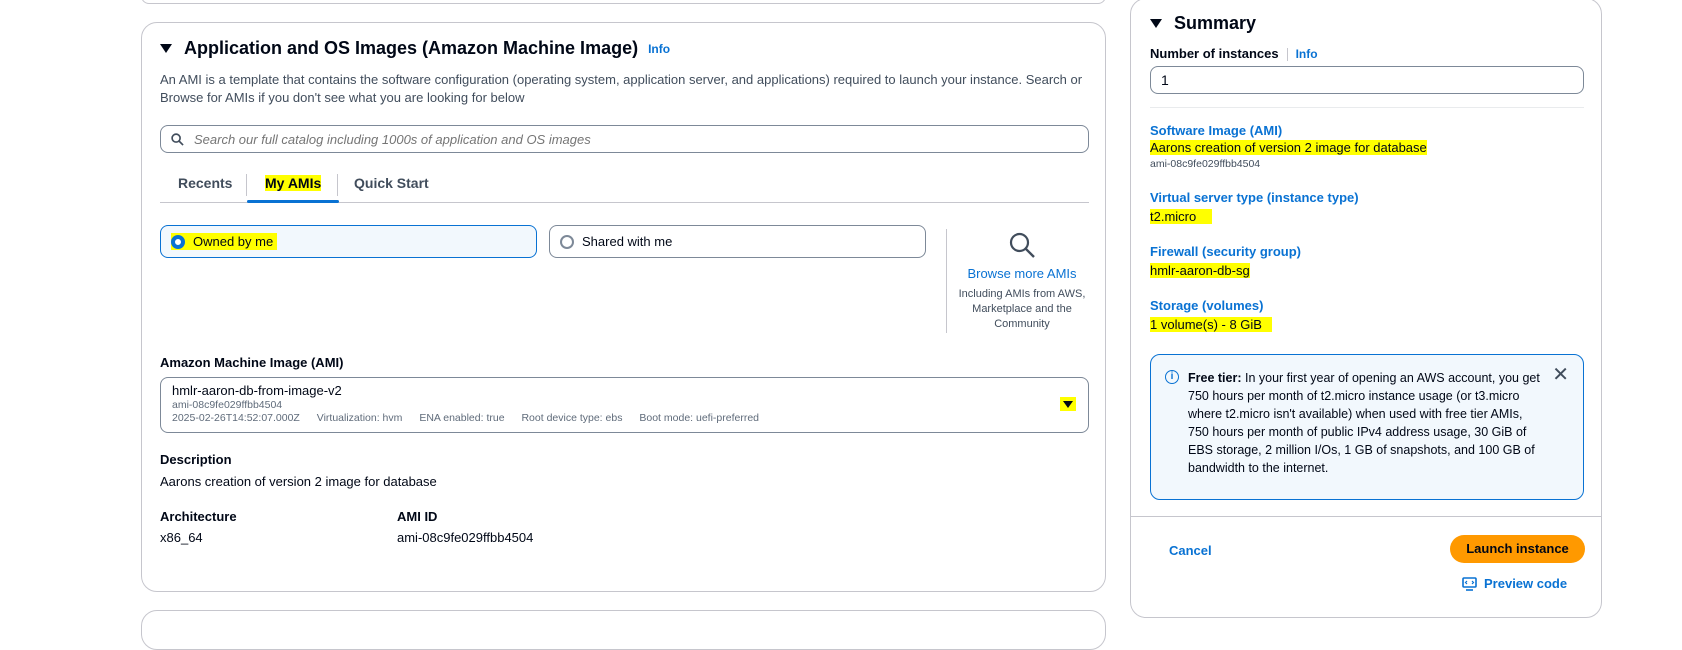 This screenshot has height=650, width=1682. What do you see at coordinates (1206, 305) in the screenshot?
I see `storage-label: Storage (volumes)` at bounding box center [1206, 305].